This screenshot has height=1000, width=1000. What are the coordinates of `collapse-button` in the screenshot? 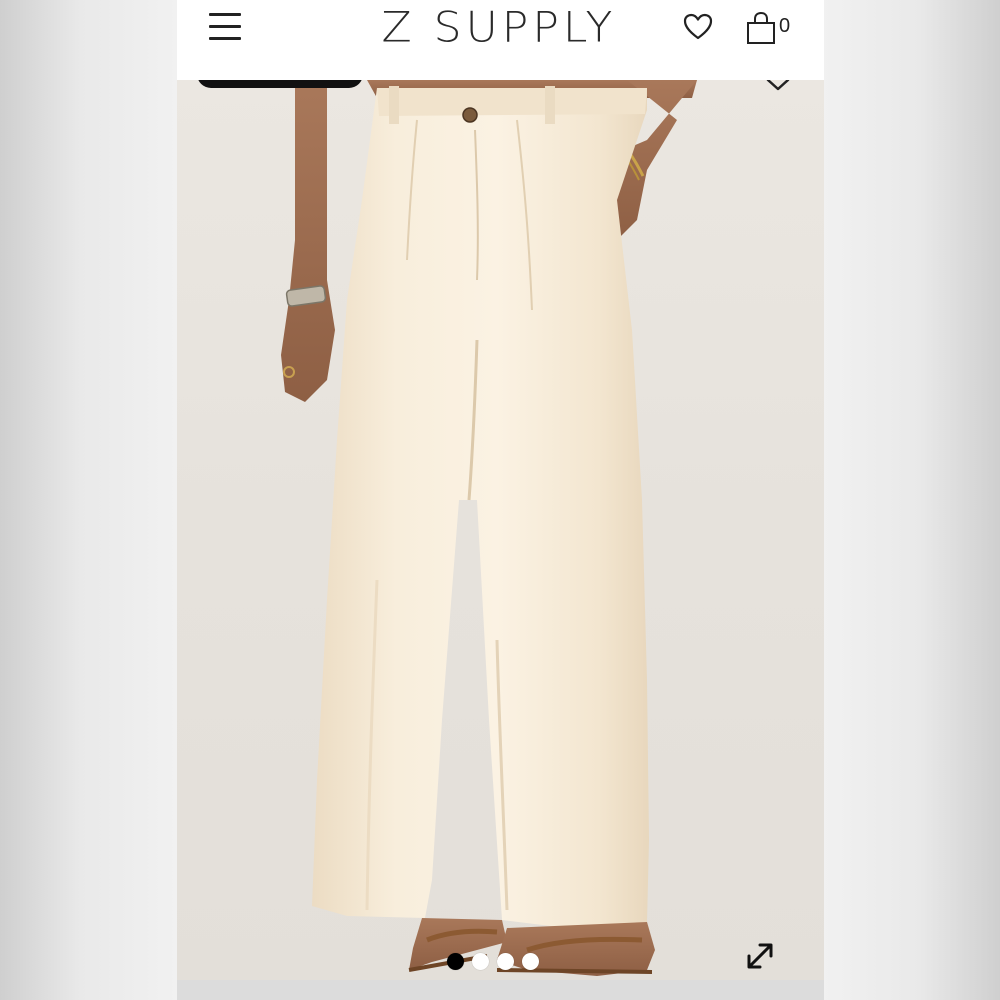 It's located at (778, 87).